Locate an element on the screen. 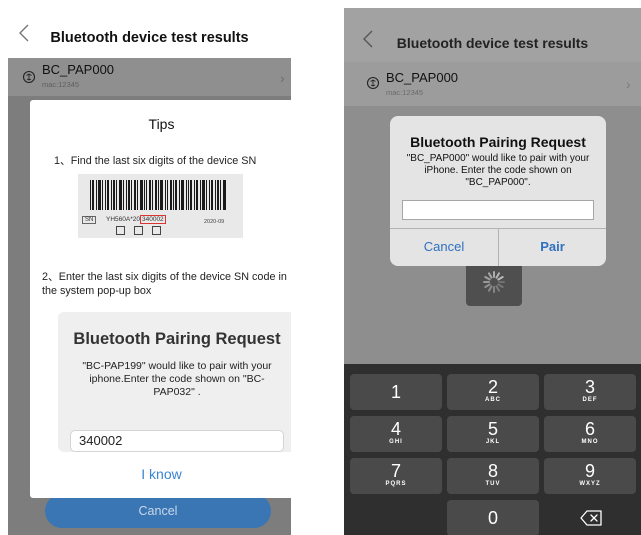 Image resolution: width=641 pixels, height=535 pixels. example-title: Bluetooth Pairing Request is located at coordinates (177, 339).